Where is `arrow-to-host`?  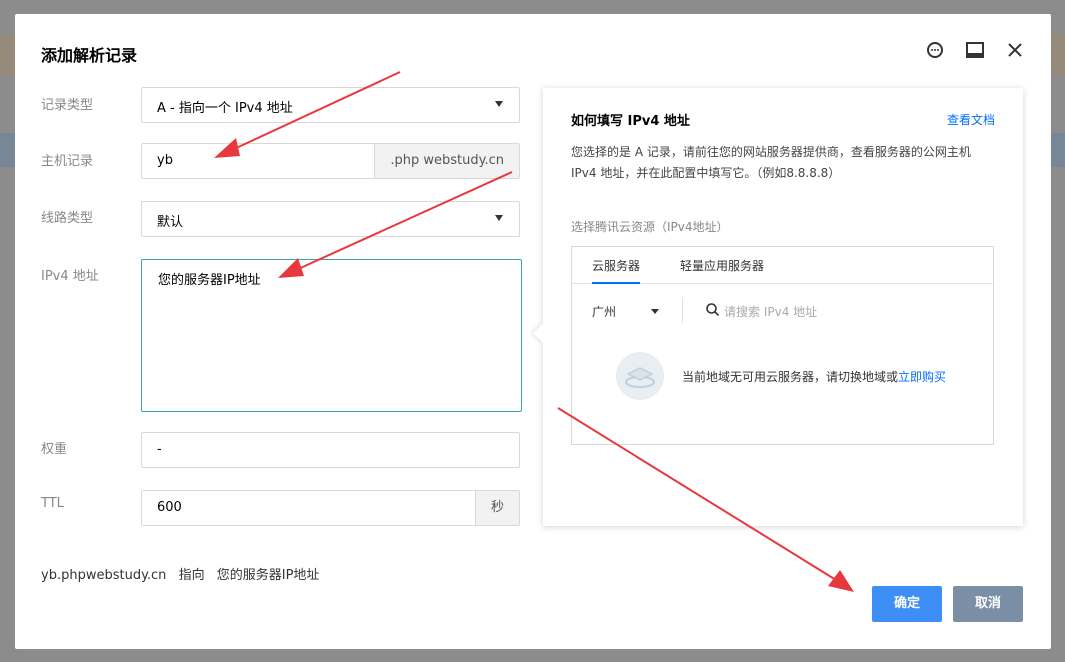 arrow-to-host is located at coordinates (307, 114).